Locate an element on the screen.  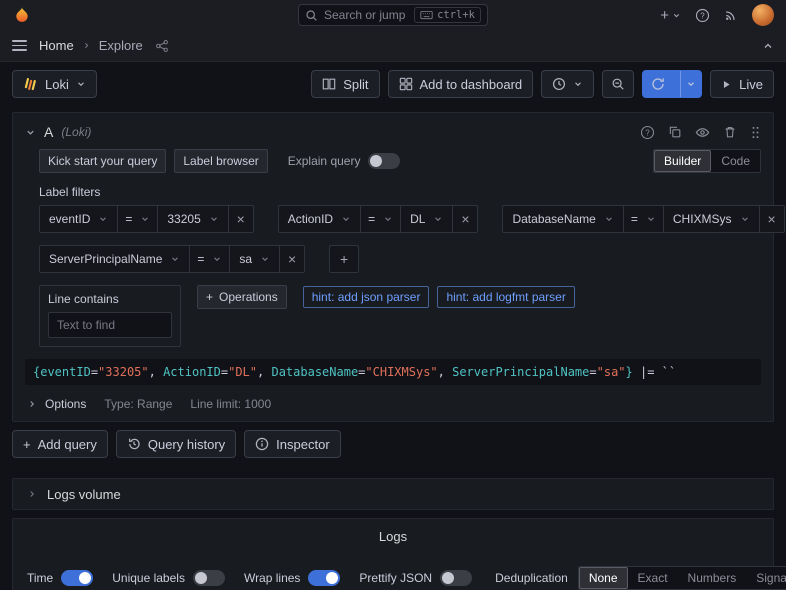
line-contains-input is located at coordinates (110, 325).